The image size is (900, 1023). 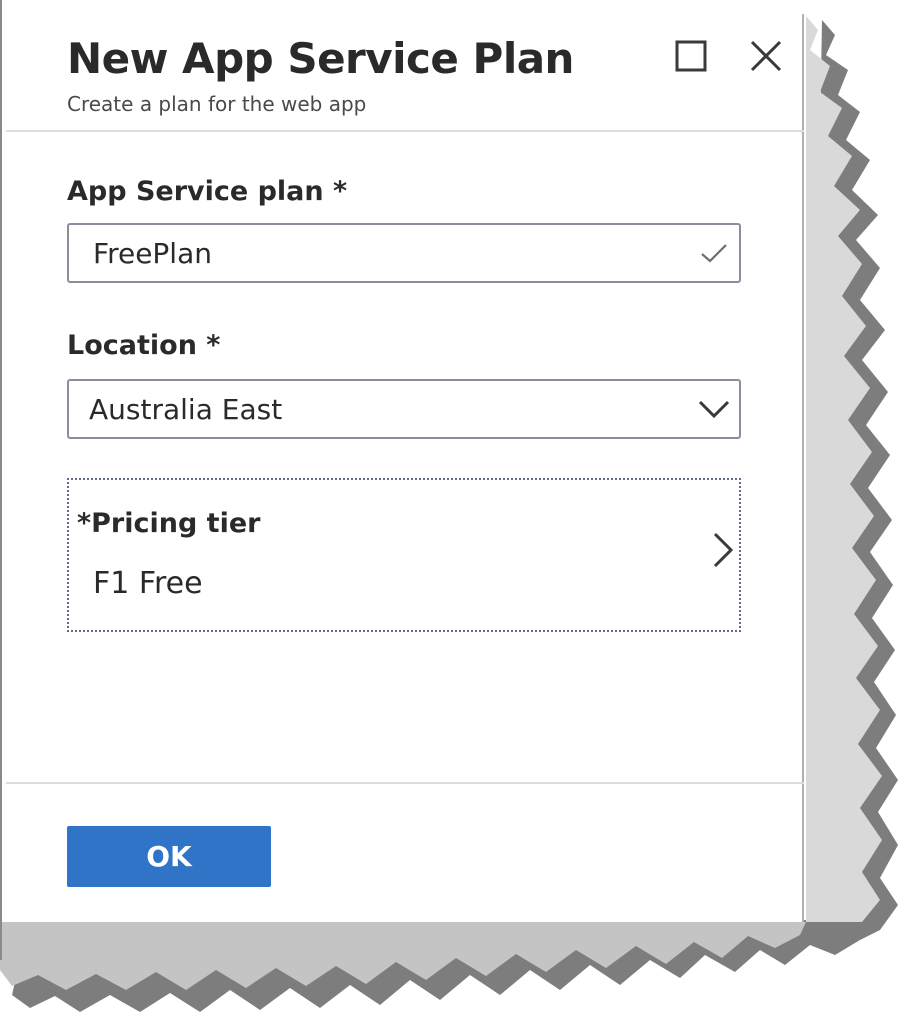 I want to click on pricing-tier-label: *Pricing tier, so click(x=169, y=523).